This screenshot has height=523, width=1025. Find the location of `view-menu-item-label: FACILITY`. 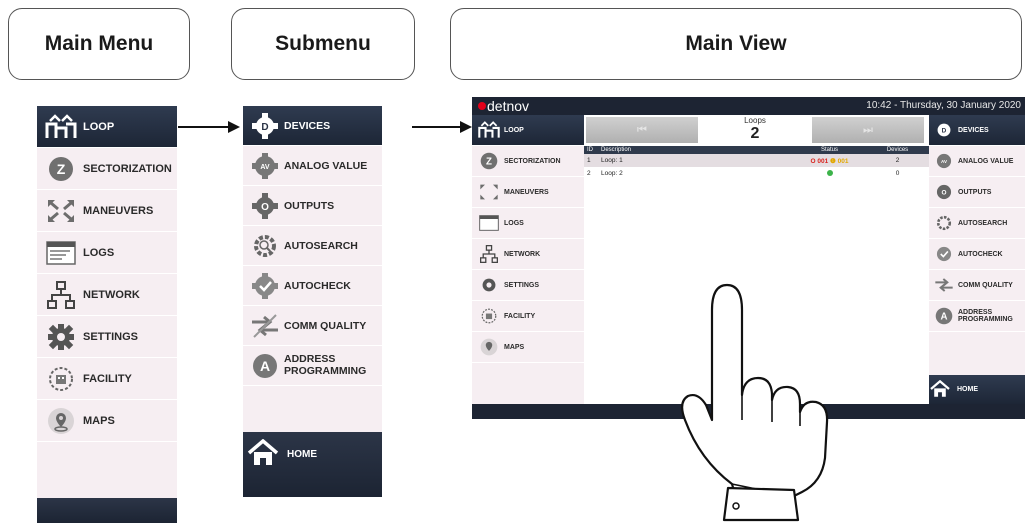

view-menu-item-label: FACILITY is located at coordinates (520, 316).